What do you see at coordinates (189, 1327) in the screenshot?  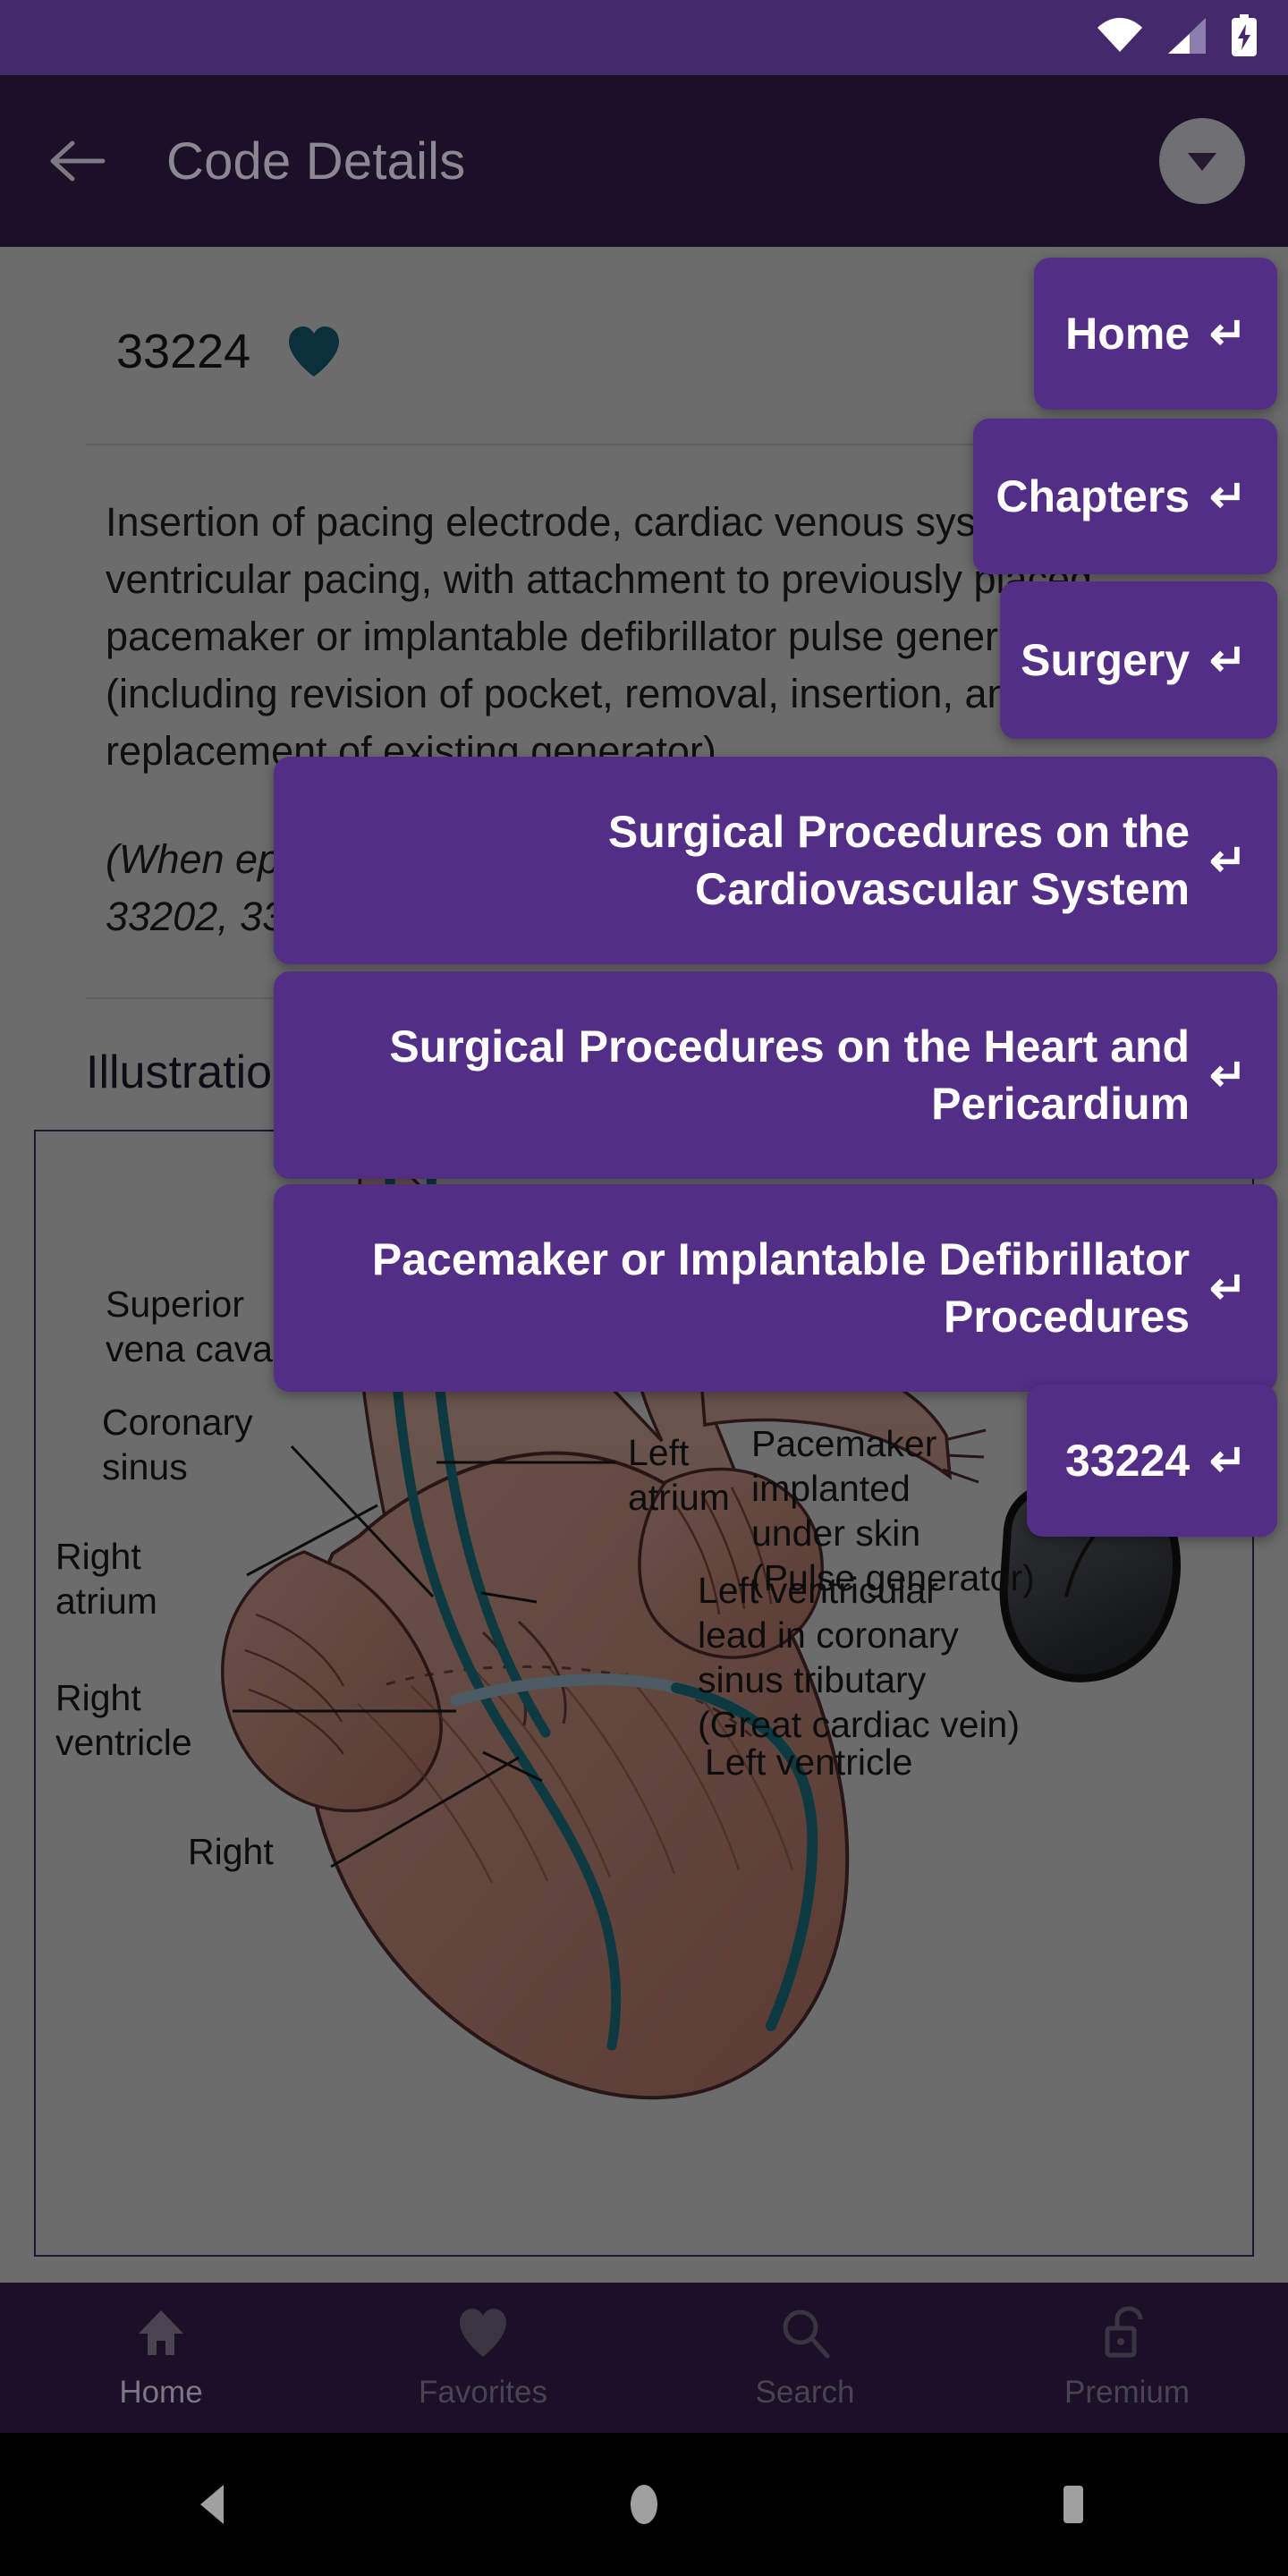 I see `illustration-label-svc: Superior vena cava` at bounding box center [189, 1327].